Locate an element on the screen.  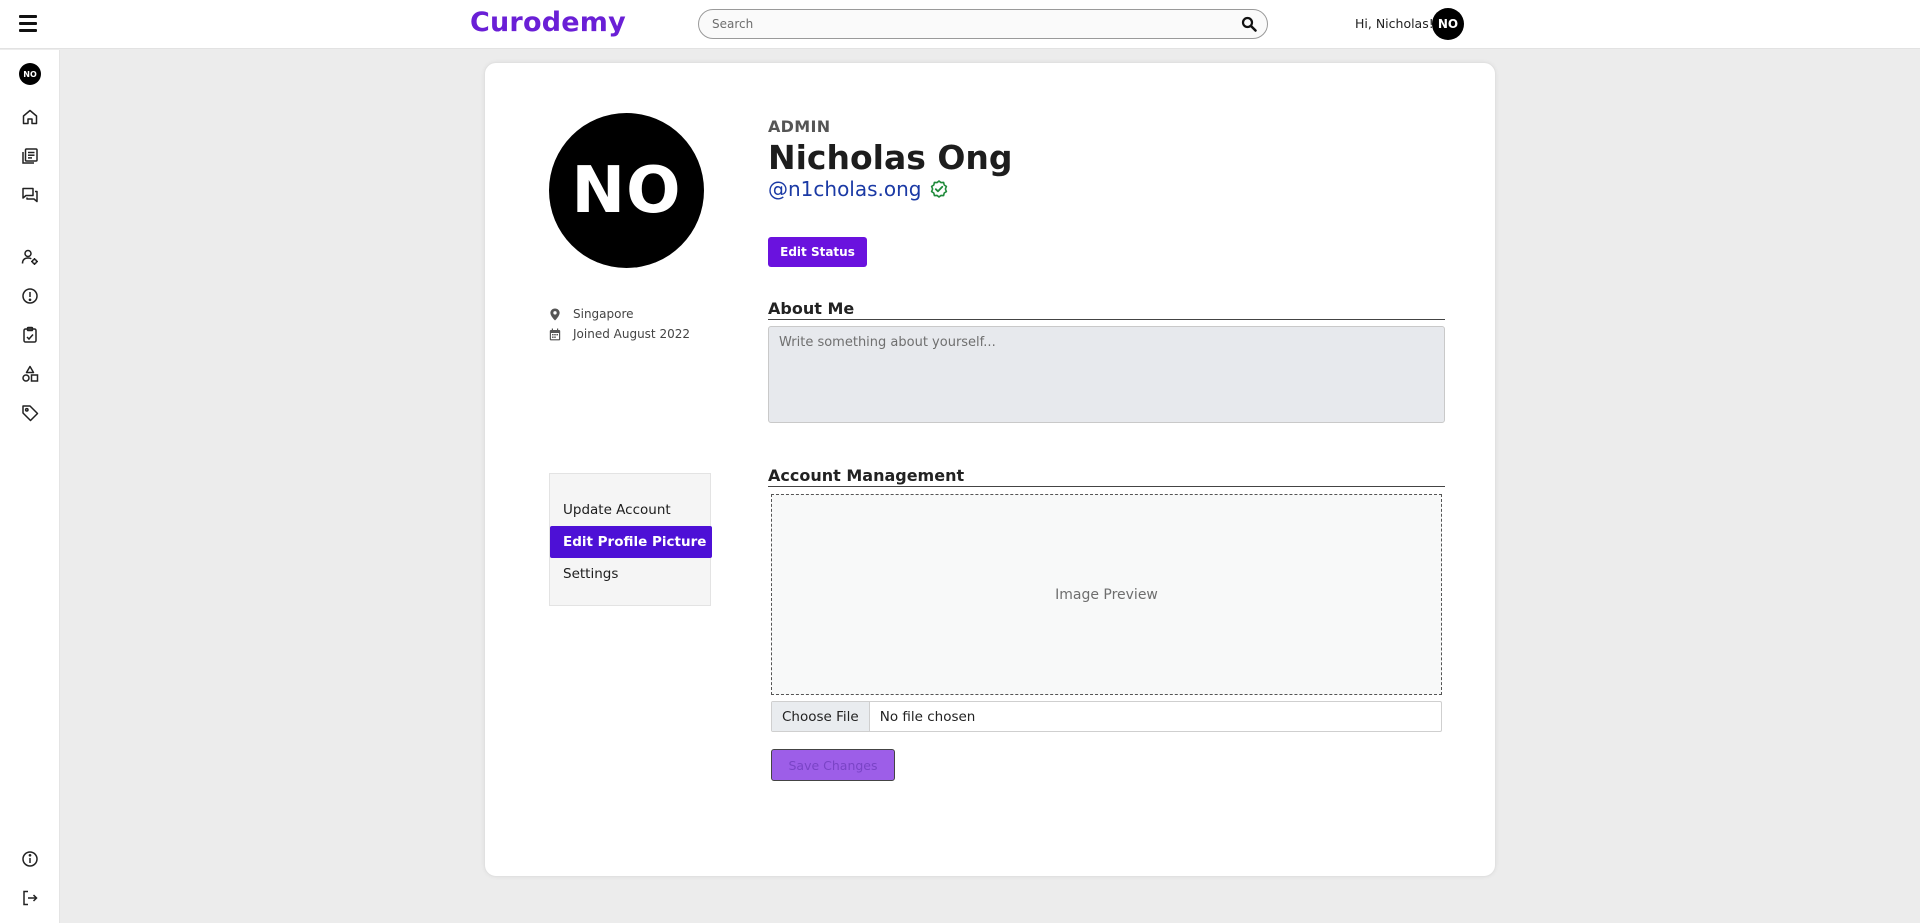
save-changes-button: Save Changes is located at coordinates (833, 765).